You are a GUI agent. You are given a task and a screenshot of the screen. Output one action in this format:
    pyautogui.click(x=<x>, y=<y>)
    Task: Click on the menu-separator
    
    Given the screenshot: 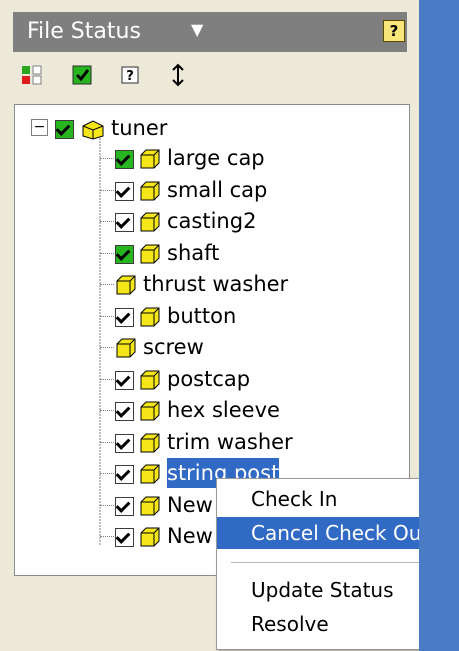 What is the action you would take?
    pyautogui.click(x=336, y=562)
    